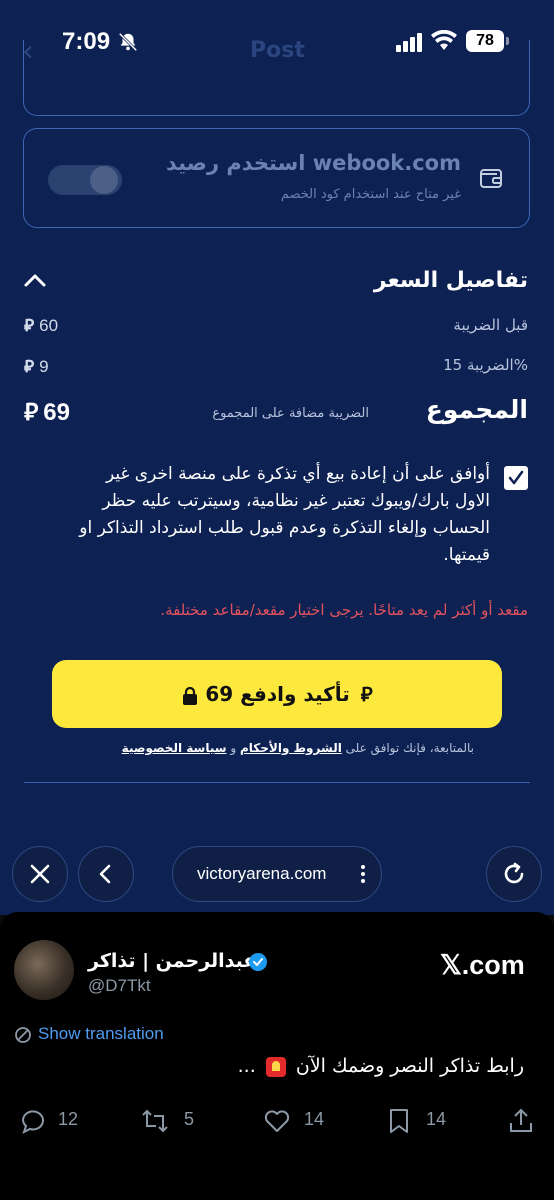  I want to click on url-bar: victoryarena.com, so click(277, 874).